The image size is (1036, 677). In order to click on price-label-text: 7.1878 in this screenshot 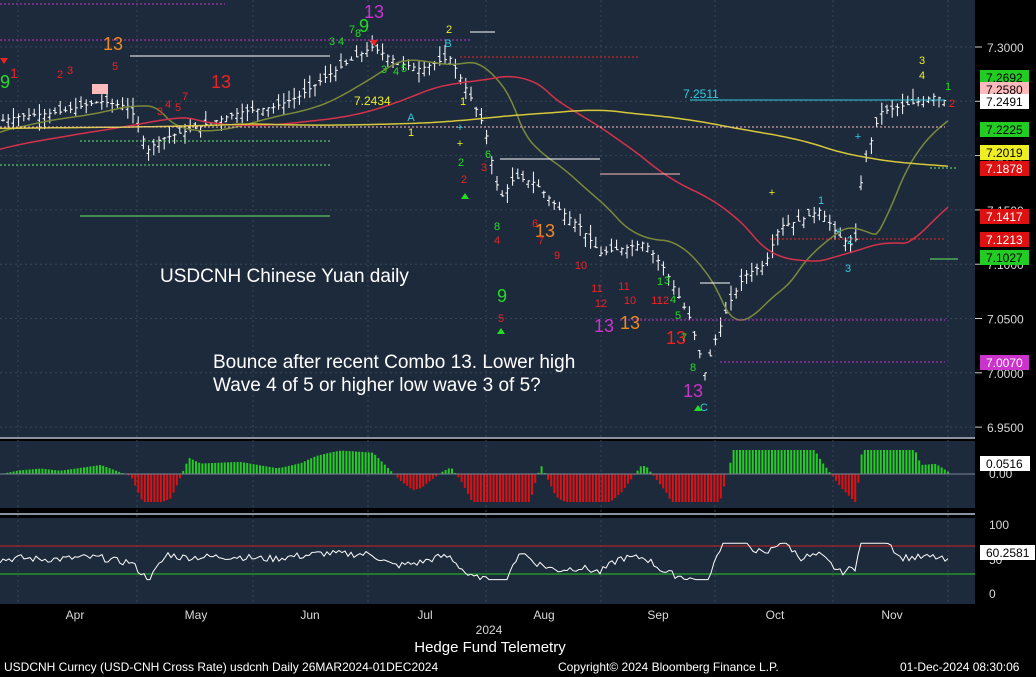, I will do `click(1004, 169)`.